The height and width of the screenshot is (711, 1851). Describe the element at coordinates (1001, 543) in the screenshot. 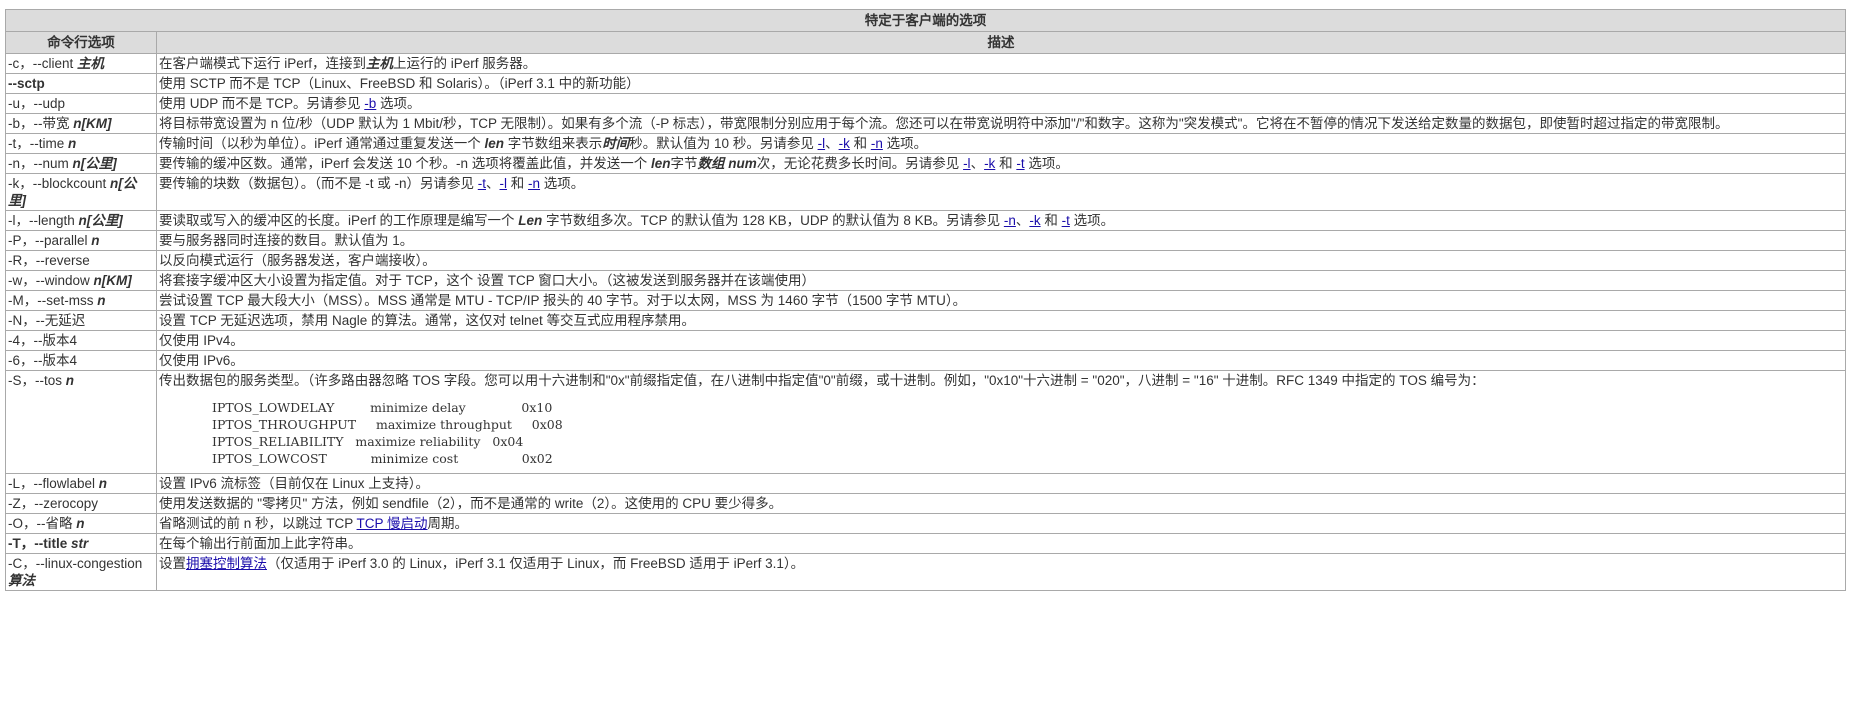

I see `description-cell: 在每个输出行前面加上此字符串。` at that location.